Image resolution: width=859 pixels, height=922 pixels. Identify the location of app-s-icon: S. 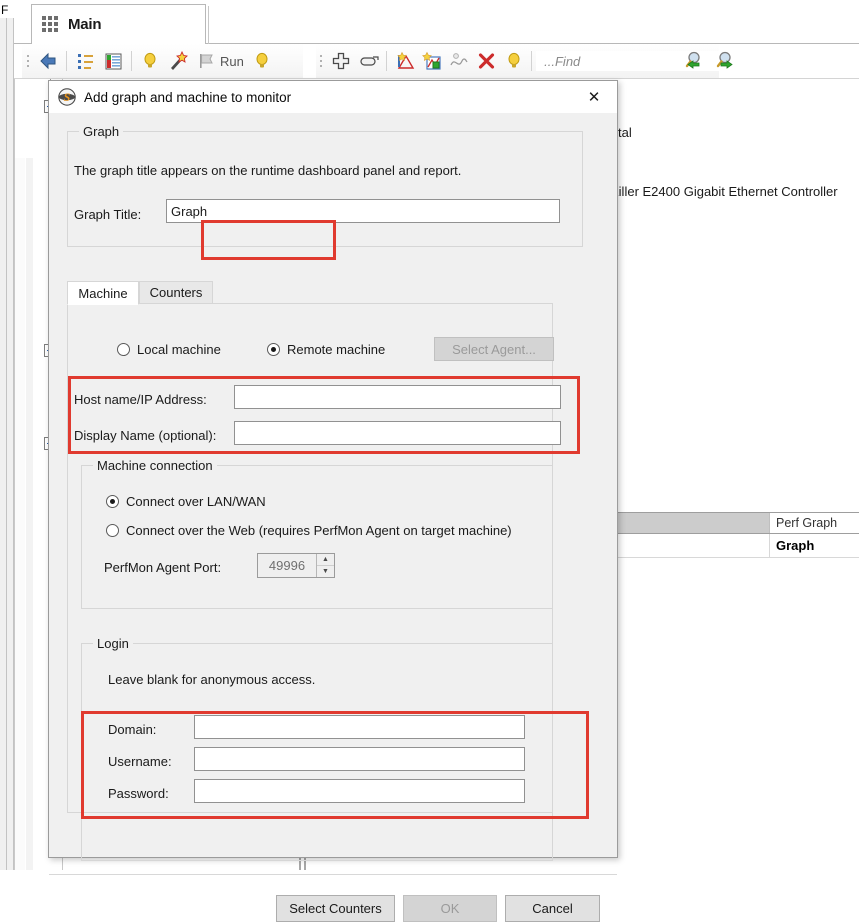
(67, 97).